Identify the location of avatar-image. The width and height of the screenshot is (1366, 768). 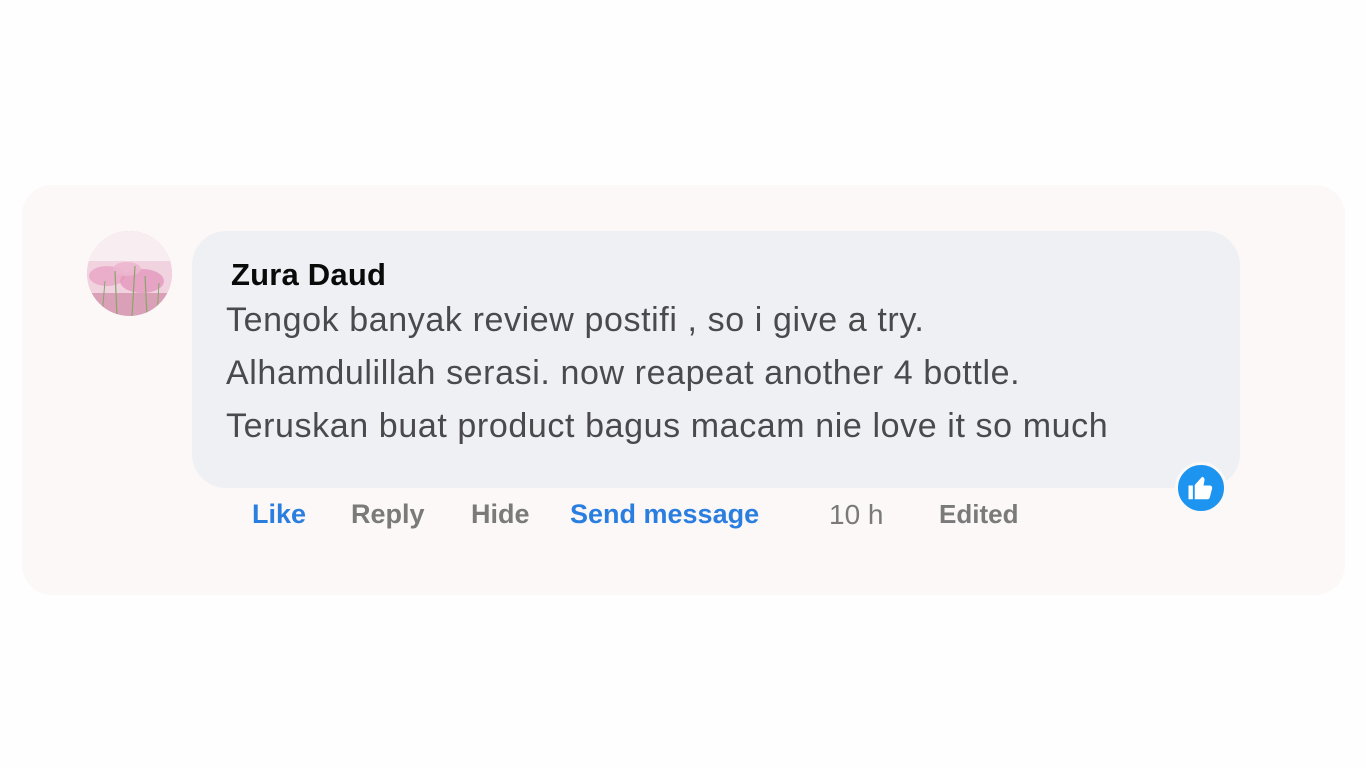
(129, 273).